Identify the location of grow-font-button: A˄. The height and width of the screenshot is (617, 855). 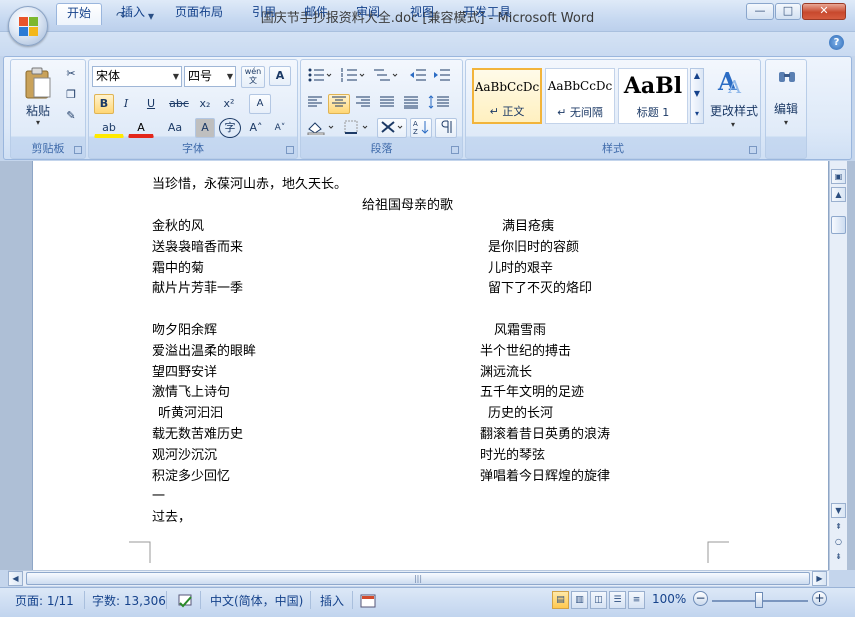
(256, 128).